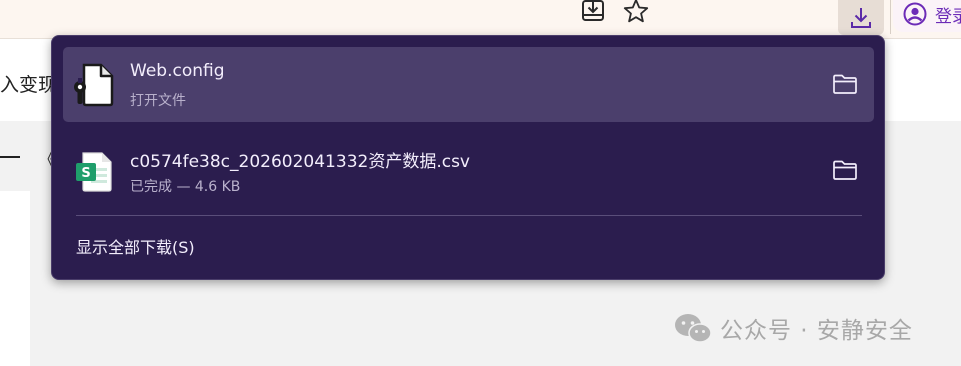  I want to click on install-app-button, so click(593, 13).